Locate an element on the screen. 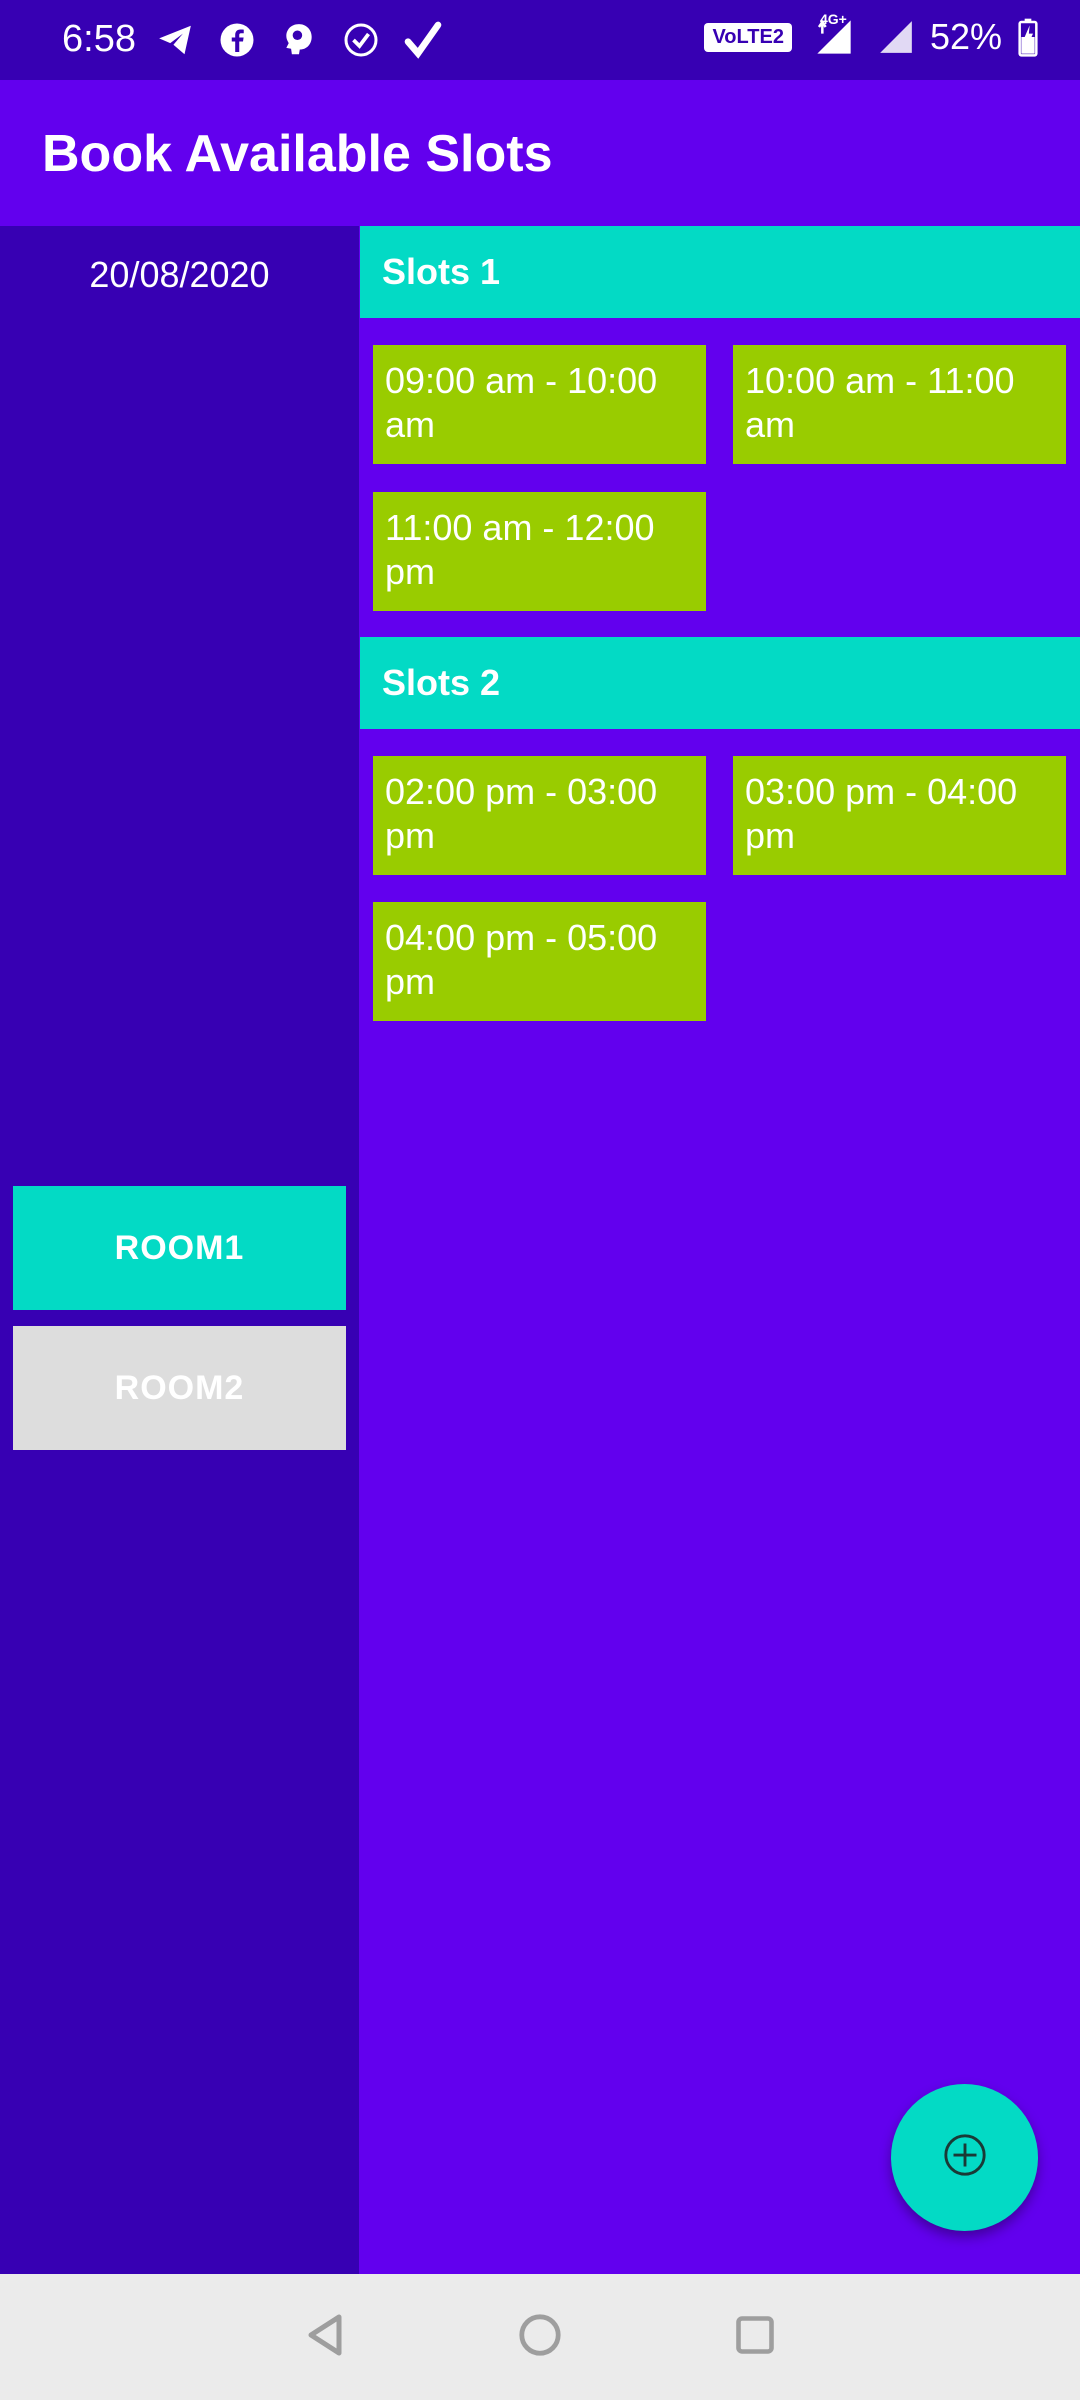 The height and width of the screenshot is (2400, 1080). system-status-icons: VoLTE2 4G+ 52% is located at coordinates (872, 34).